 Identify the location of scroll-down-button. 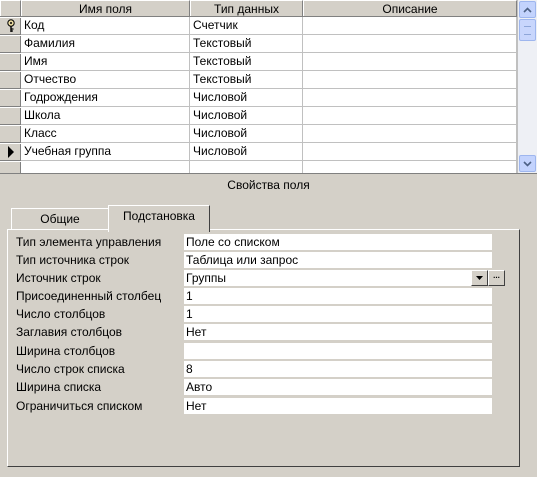
(527, 163).